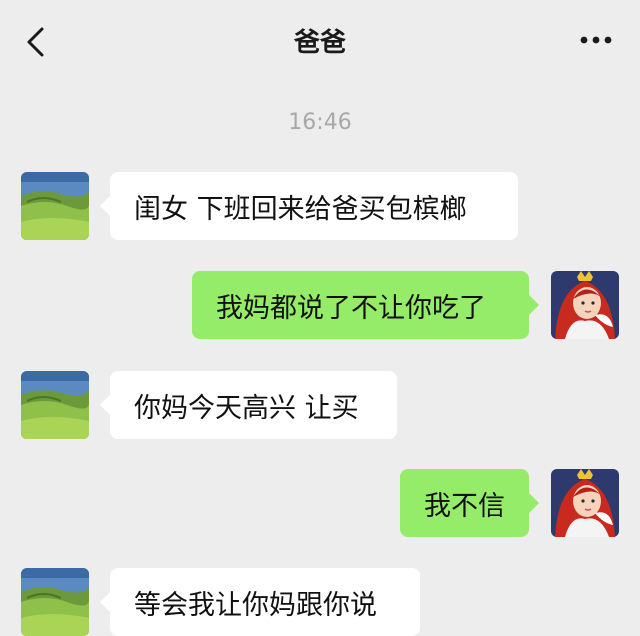 This screenshot has width=640, height=636. Describe the element at coordinates (596, 40) in the screenshot. I see `more-dots-icon` at that location.